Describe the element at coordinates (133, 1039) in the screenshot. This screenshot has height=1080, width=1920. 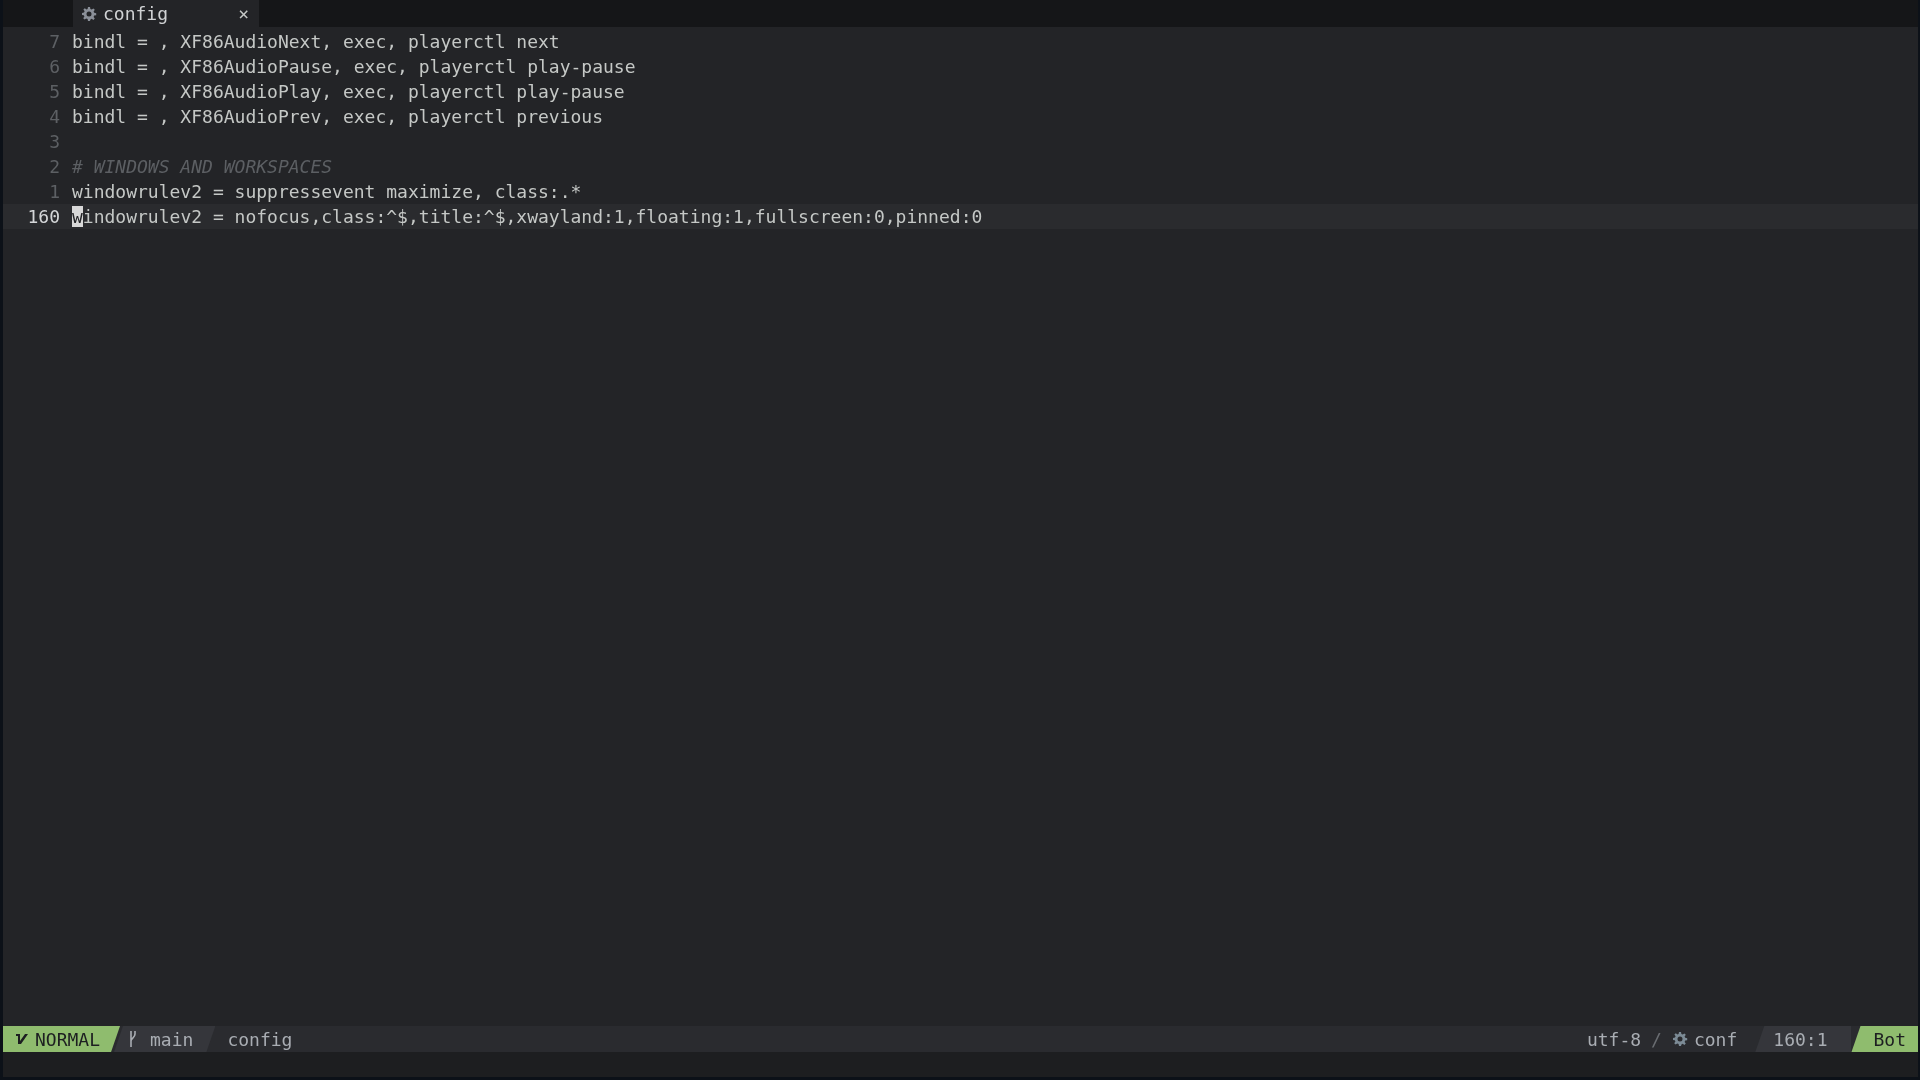
I see `branch-icon` at that location.